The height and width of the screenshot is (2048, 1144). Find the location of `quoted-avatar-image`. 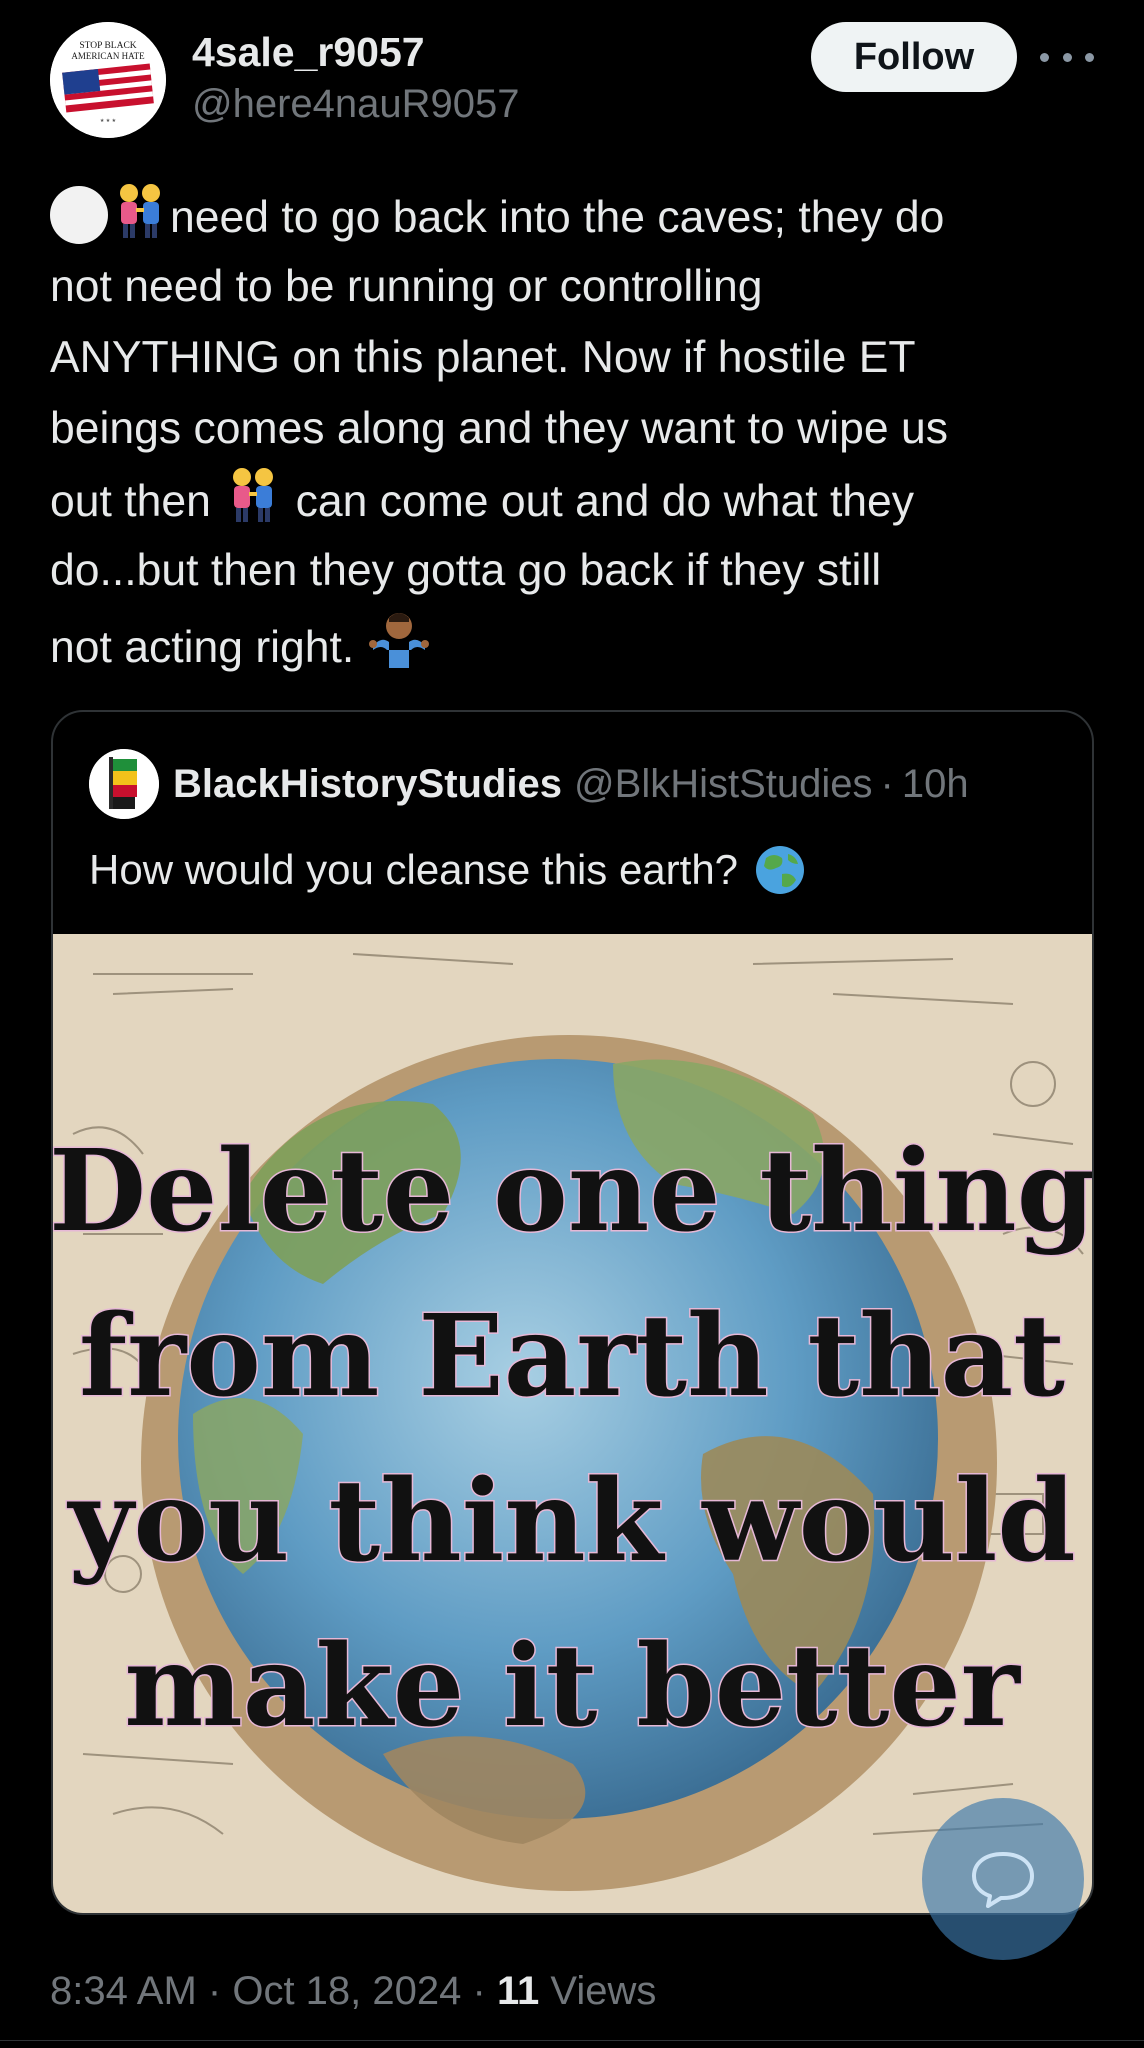

quoted-avatar-image is located at coordinates (124, 784).